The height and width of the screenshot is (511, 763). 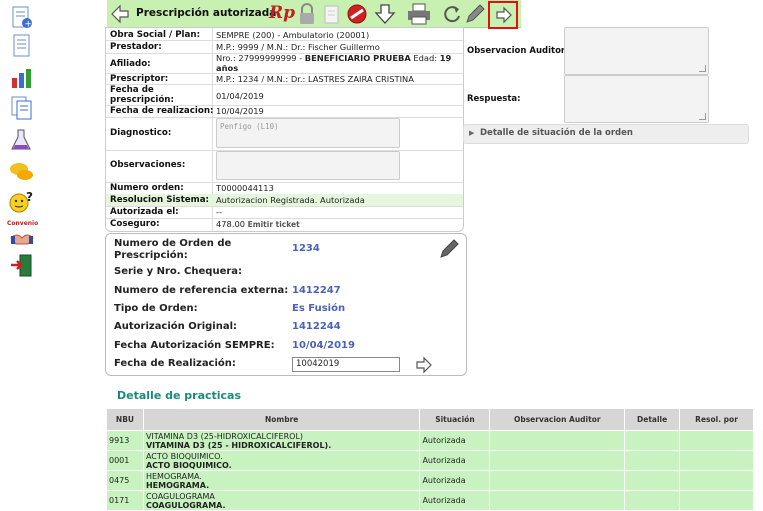 I want to click on lab-flask-icon, so click(x=22, y=140).